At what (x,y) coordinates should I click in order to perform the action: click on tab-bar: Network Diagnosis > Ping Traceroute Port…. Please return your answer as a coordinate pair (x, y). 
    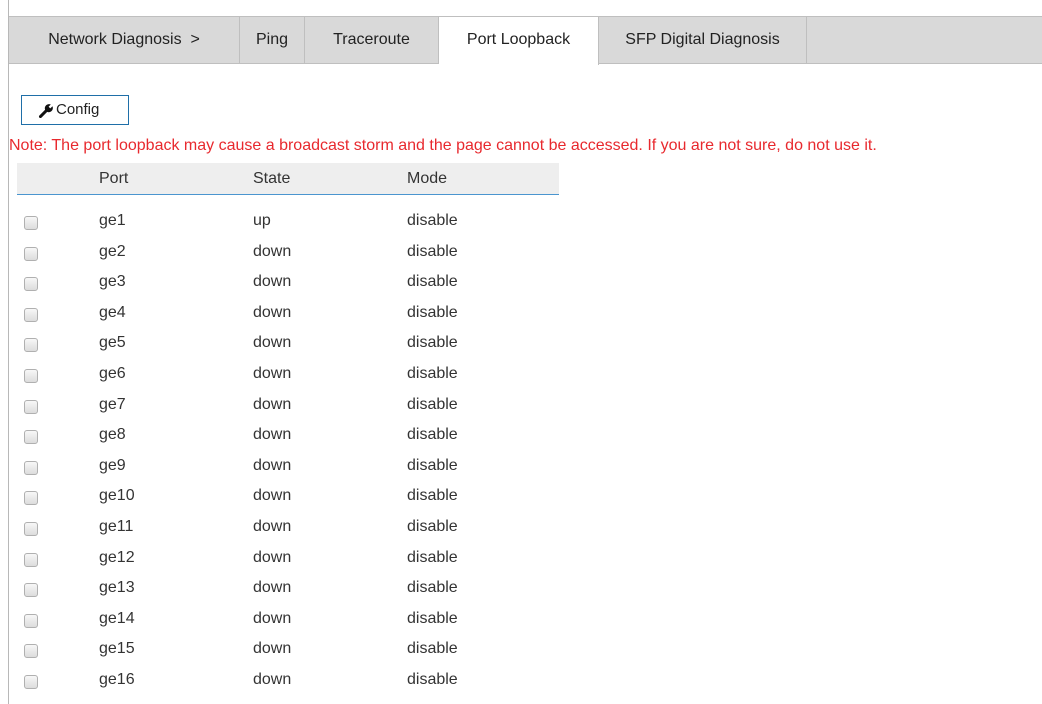
    Looking at the image, I should click on (525, 40).